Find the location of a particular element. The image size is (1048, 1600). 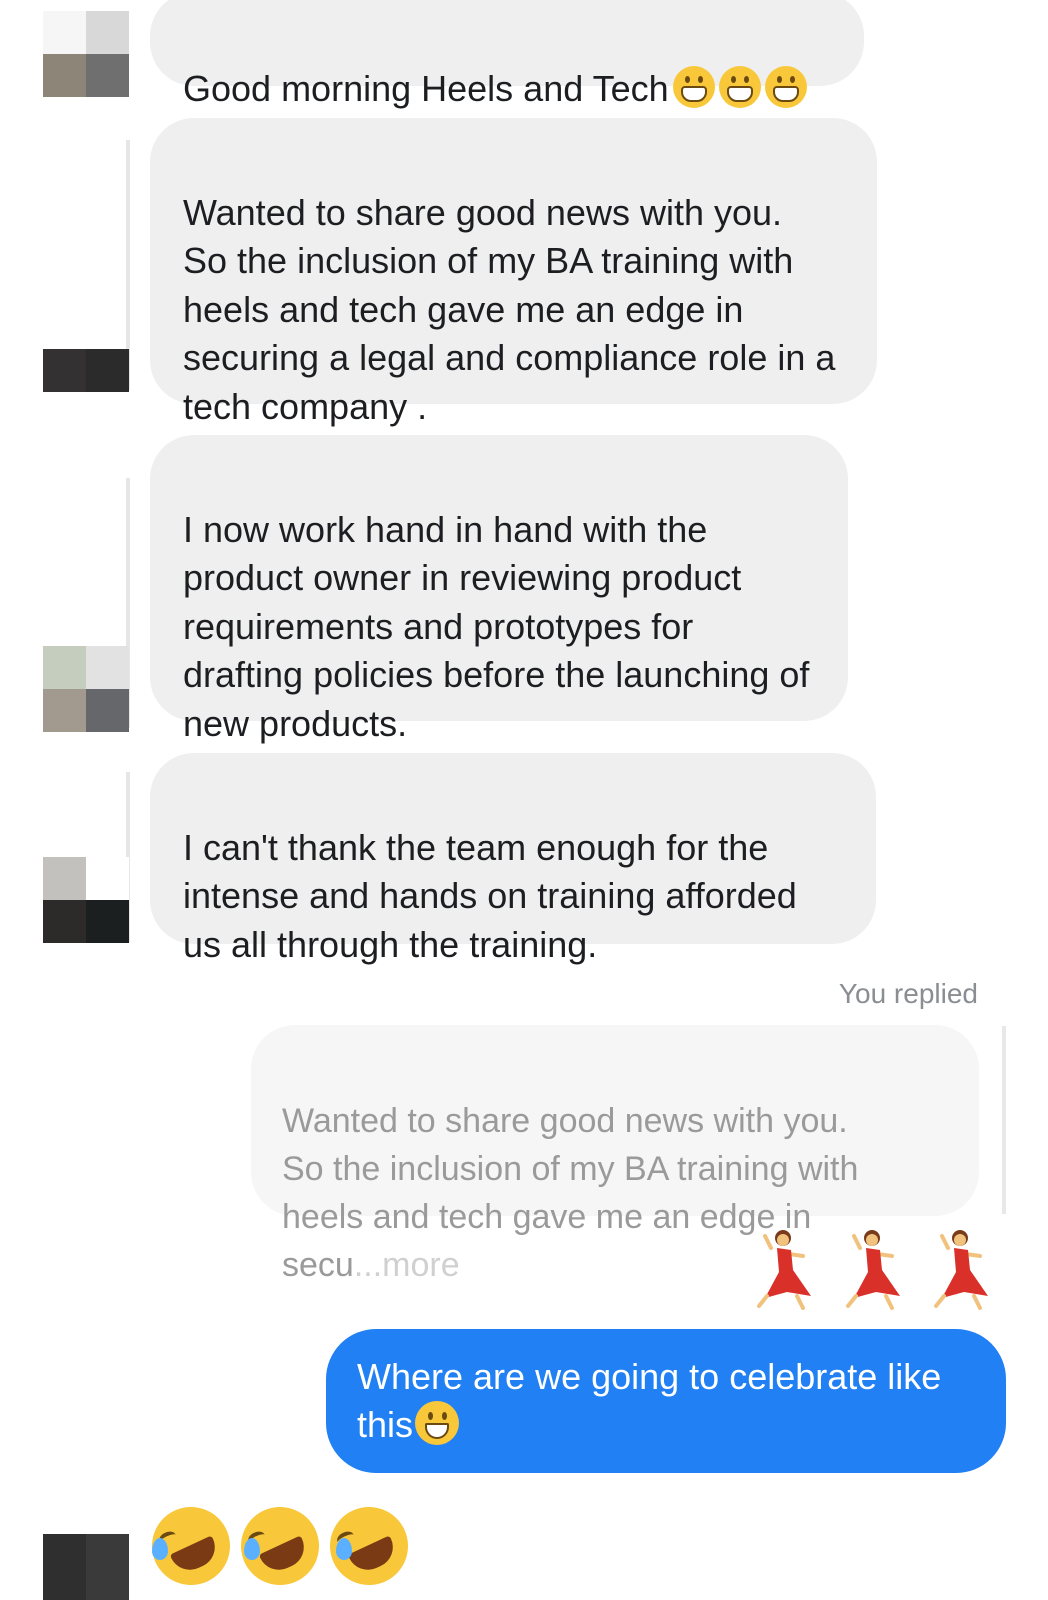

message-bubble: Good morning Heels and Tech is located at coordinates (507, 54).